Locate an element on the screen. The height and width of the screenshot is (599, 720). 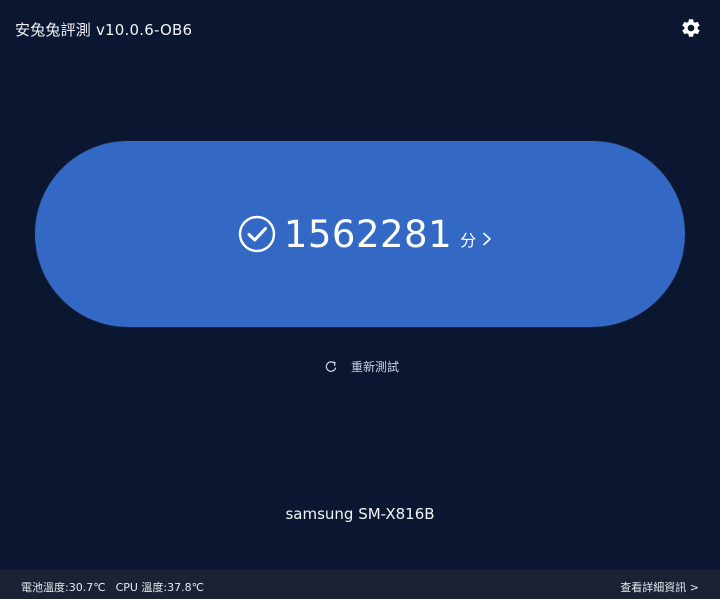
chevron-right-icon is located at coordinates (487, 238).